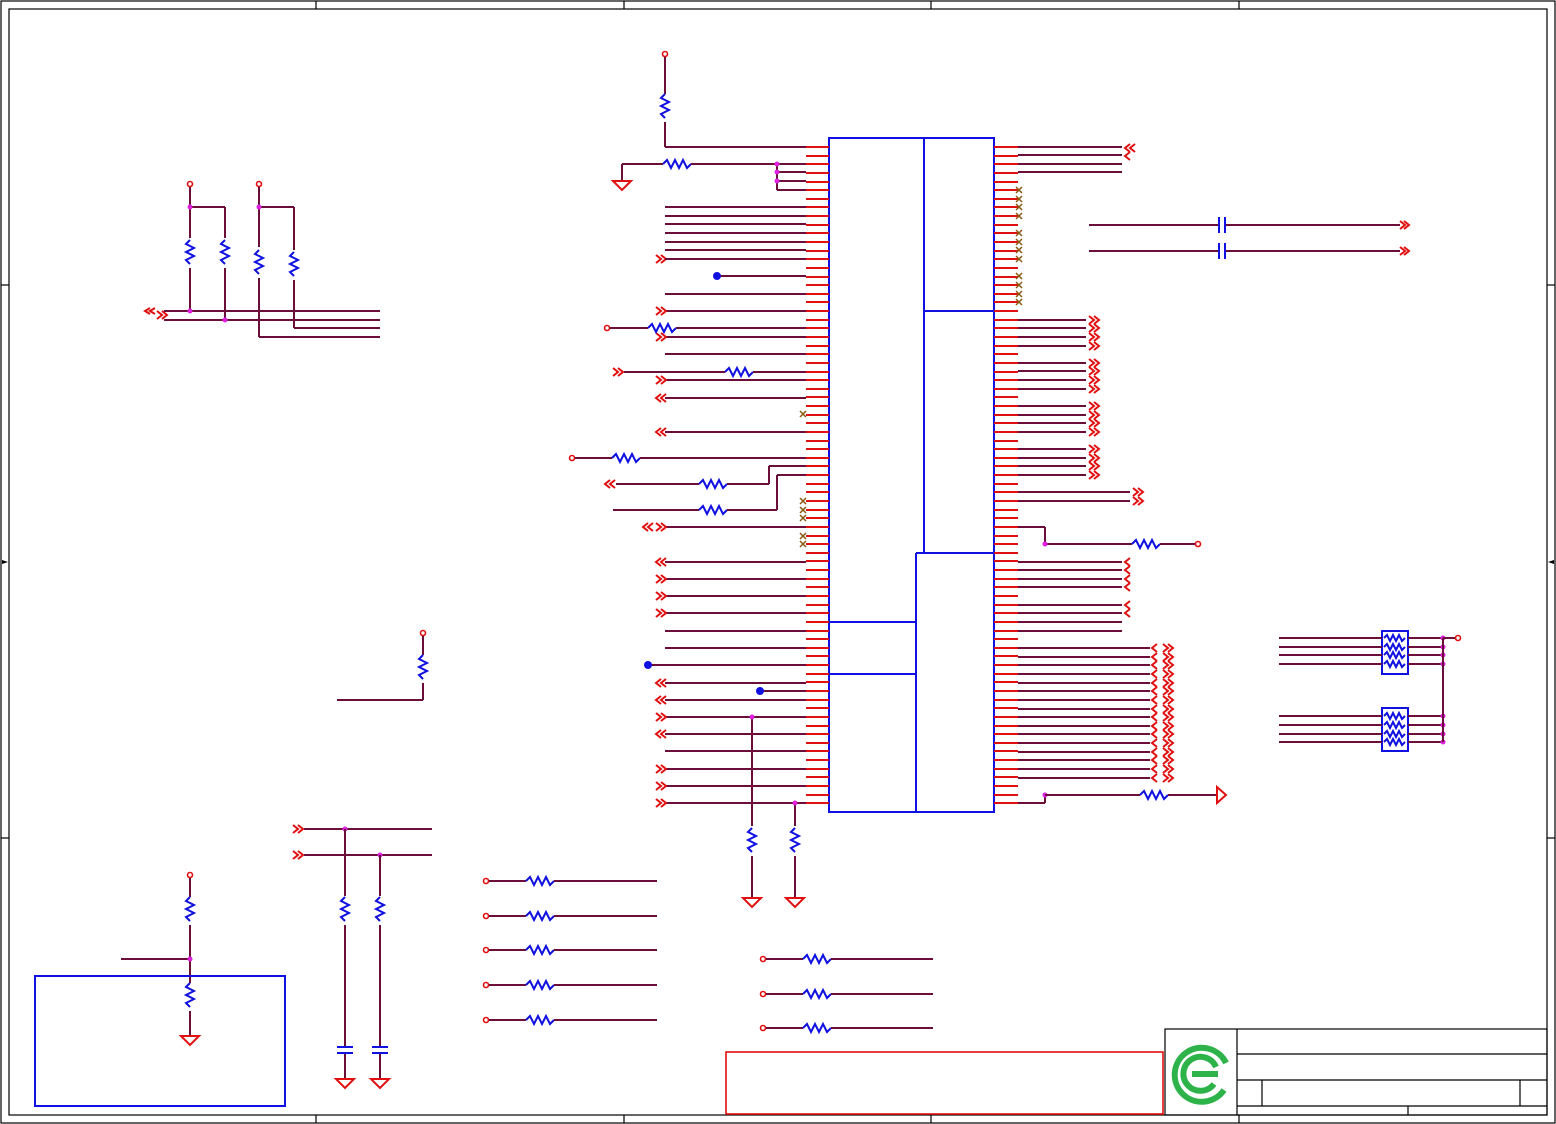  I want to click on bottom-pulldowns, so click(773, 811).